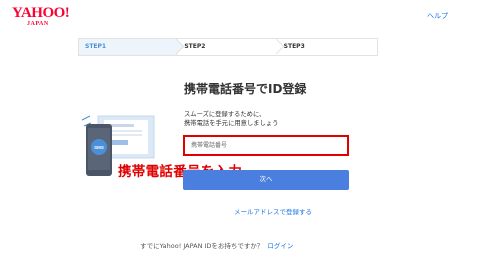  Describe the element at coordinates (327, 47) in the screenshot. I see `step-3: STEP3` at that location.